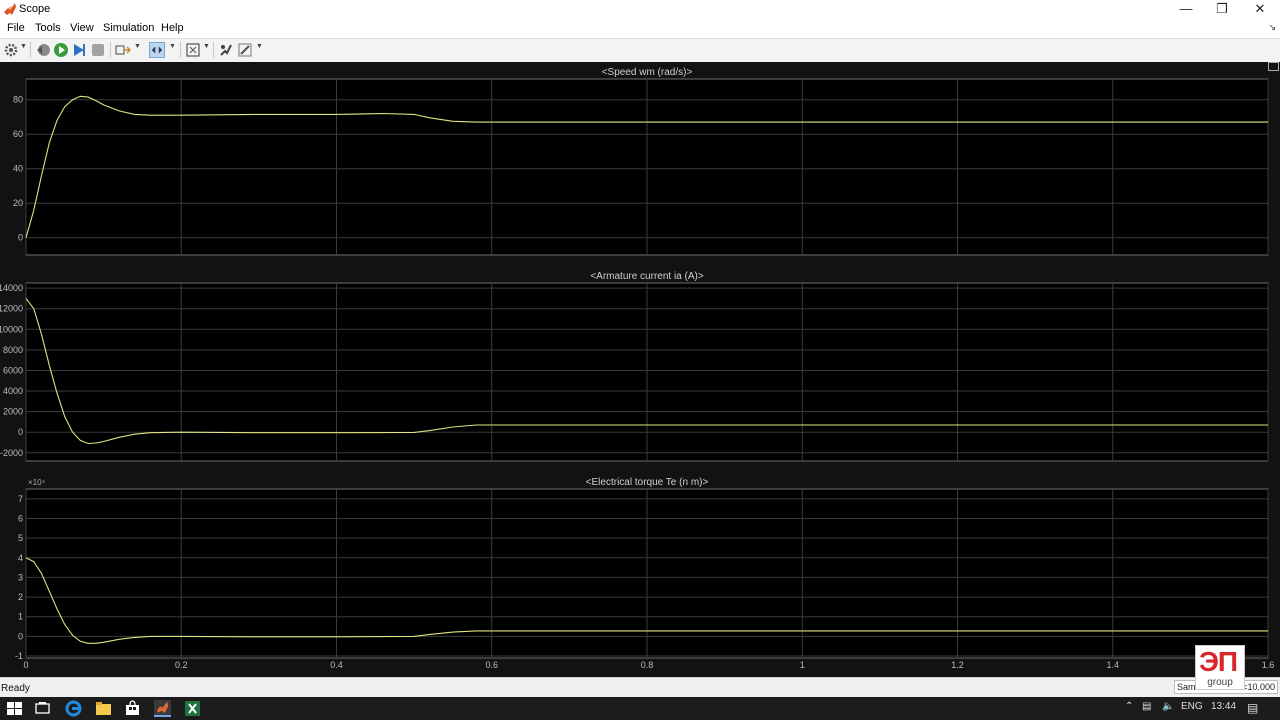  I want to click on style-icon, so click(226, 50).